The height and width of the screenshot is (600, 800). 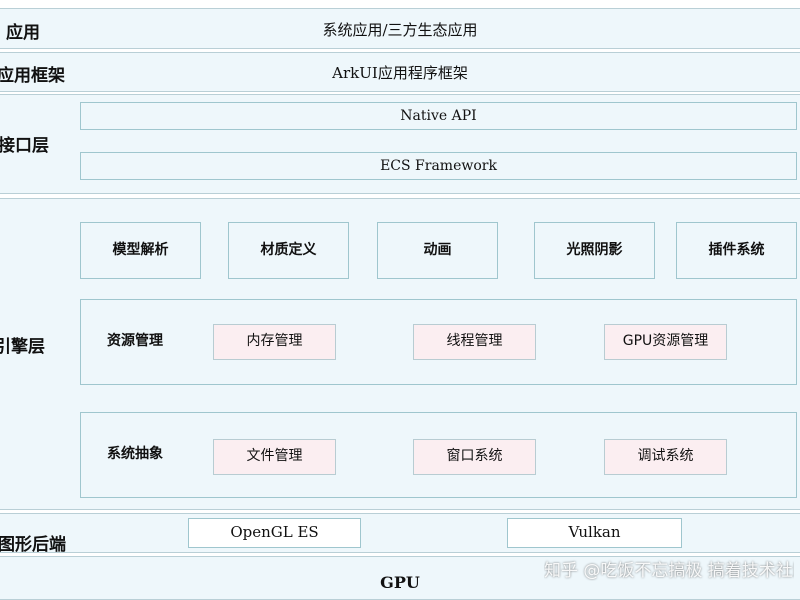 I want to click on module-animation: 动画, so click(x=437, y=250).